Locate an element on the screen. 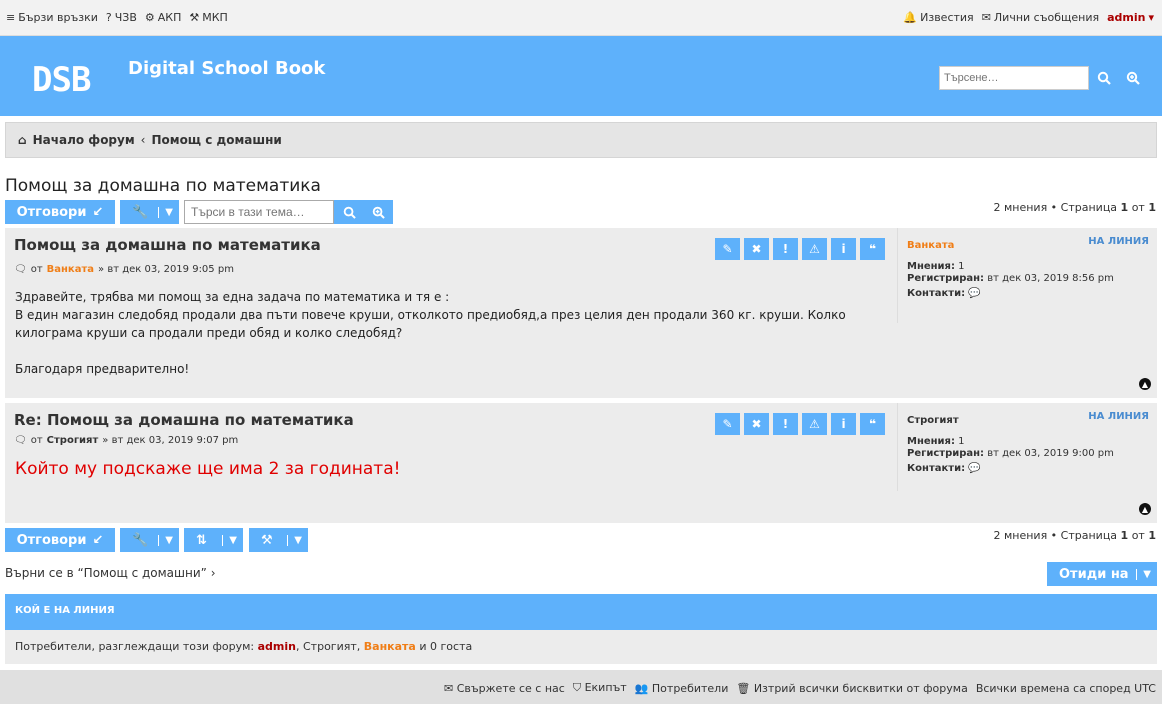 Image resolution: width=1162 pixels, height=704 pixels. post-author: Строгият is located at coordinates (73, 440).